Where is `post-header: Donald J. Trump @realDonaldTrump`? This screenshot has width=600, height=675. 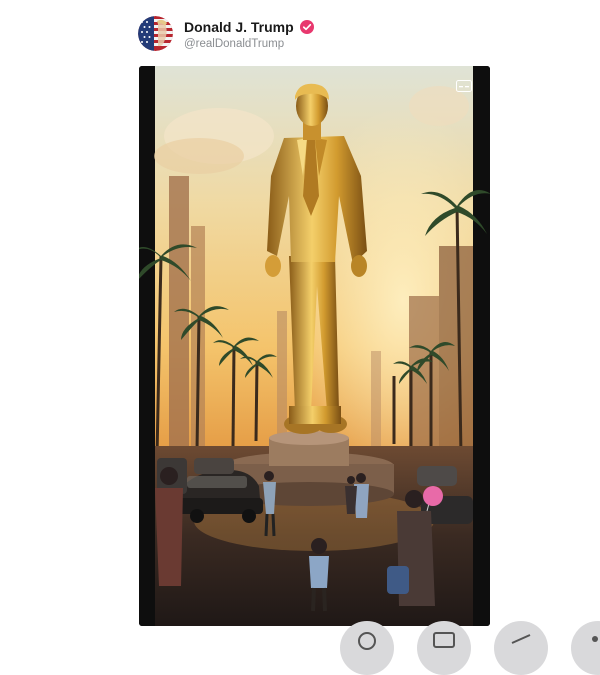
post-header: Donald J. Trump @realDonaldTrump is located at coordinates (288, 35).